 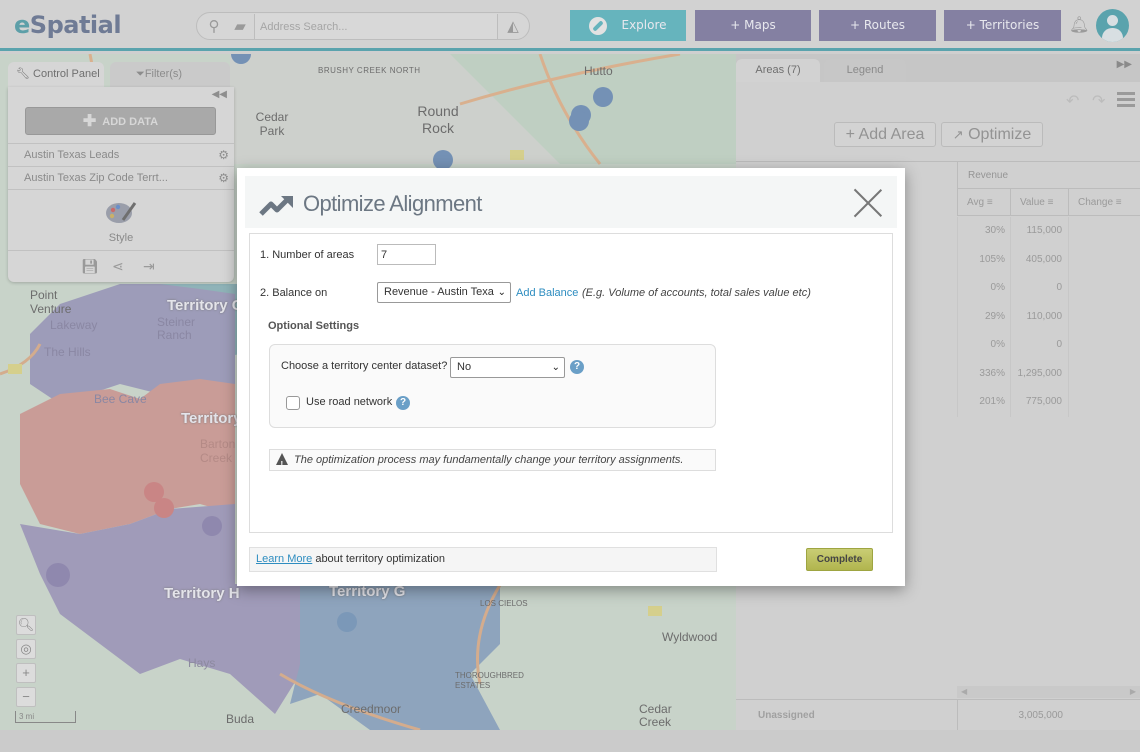 What do you see at coordinates (513, 27) in the screenshot?
I see `add-shape-icon: ◭` at bounding box center [513, 27].